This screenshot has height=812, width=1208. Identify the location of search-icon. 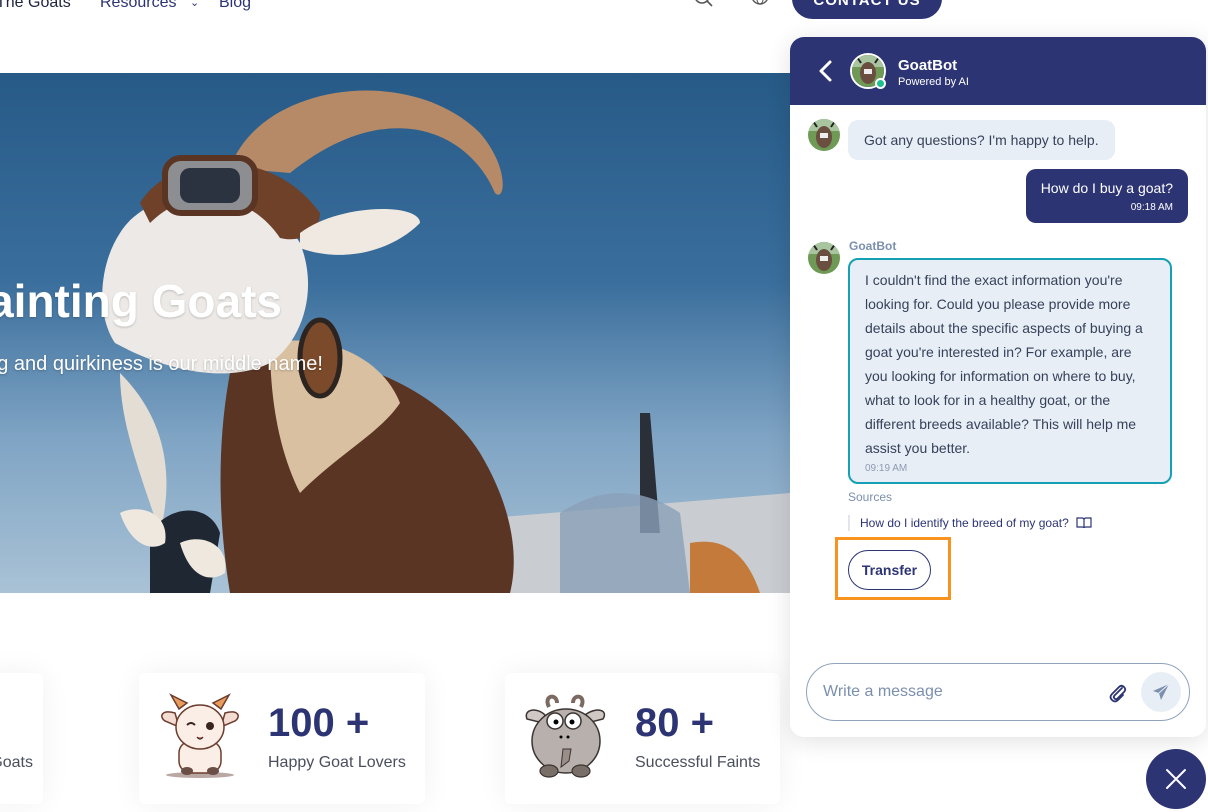
(703, 4).